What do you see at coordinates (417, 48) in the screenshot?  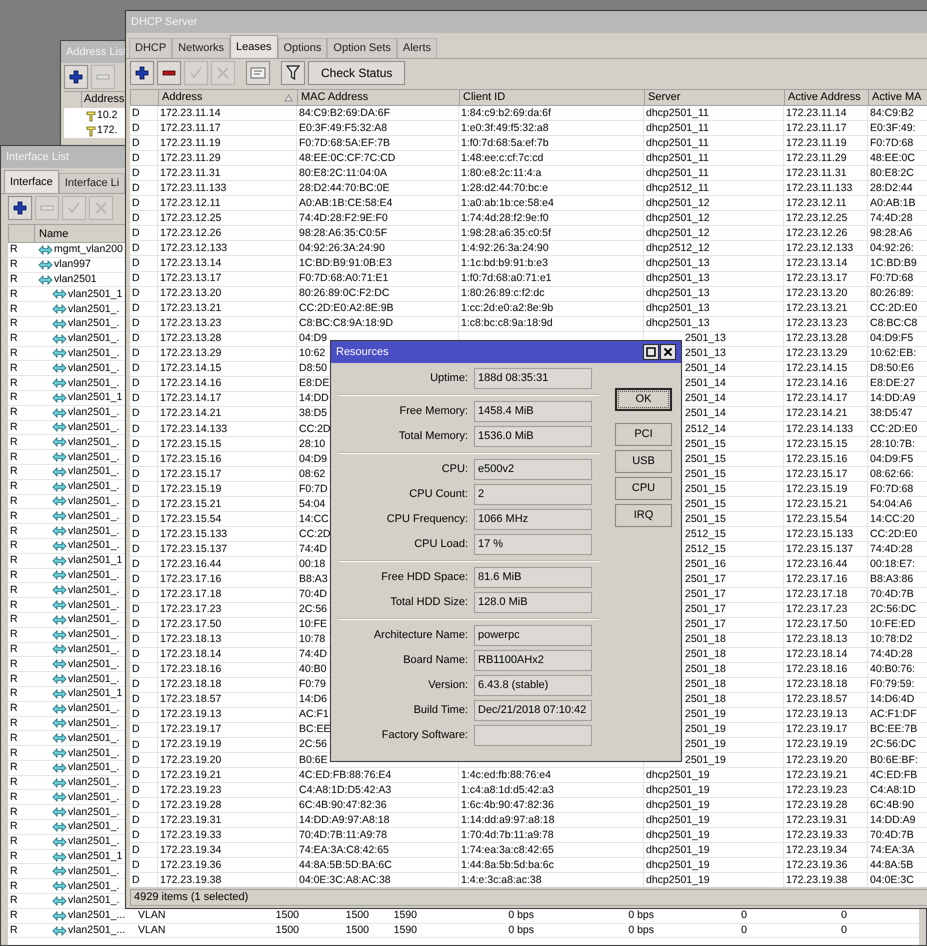 I see `tab: Alerts` at bounding box center [417, 48].